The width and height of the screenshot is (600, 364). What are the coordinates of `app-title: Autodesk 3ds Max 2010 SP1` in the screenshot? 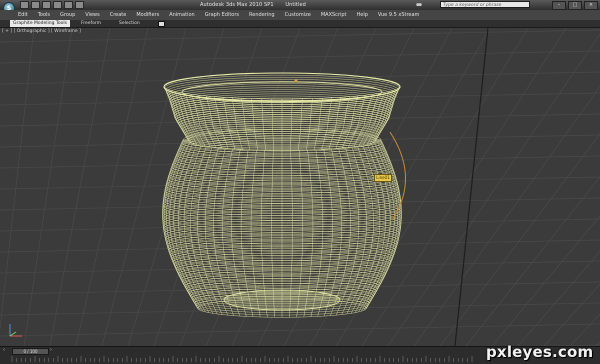 It's located at (237, 5).